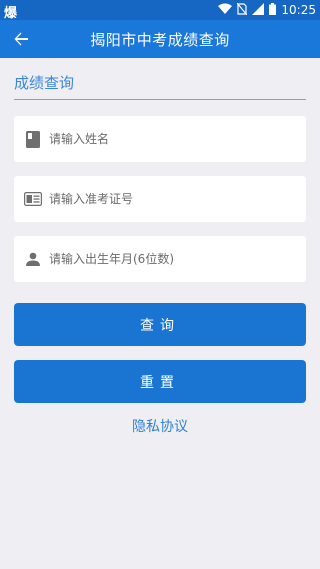 The height and width of the screenshot is (569, 320). I want to click on ticket-field, so click(160, 199).